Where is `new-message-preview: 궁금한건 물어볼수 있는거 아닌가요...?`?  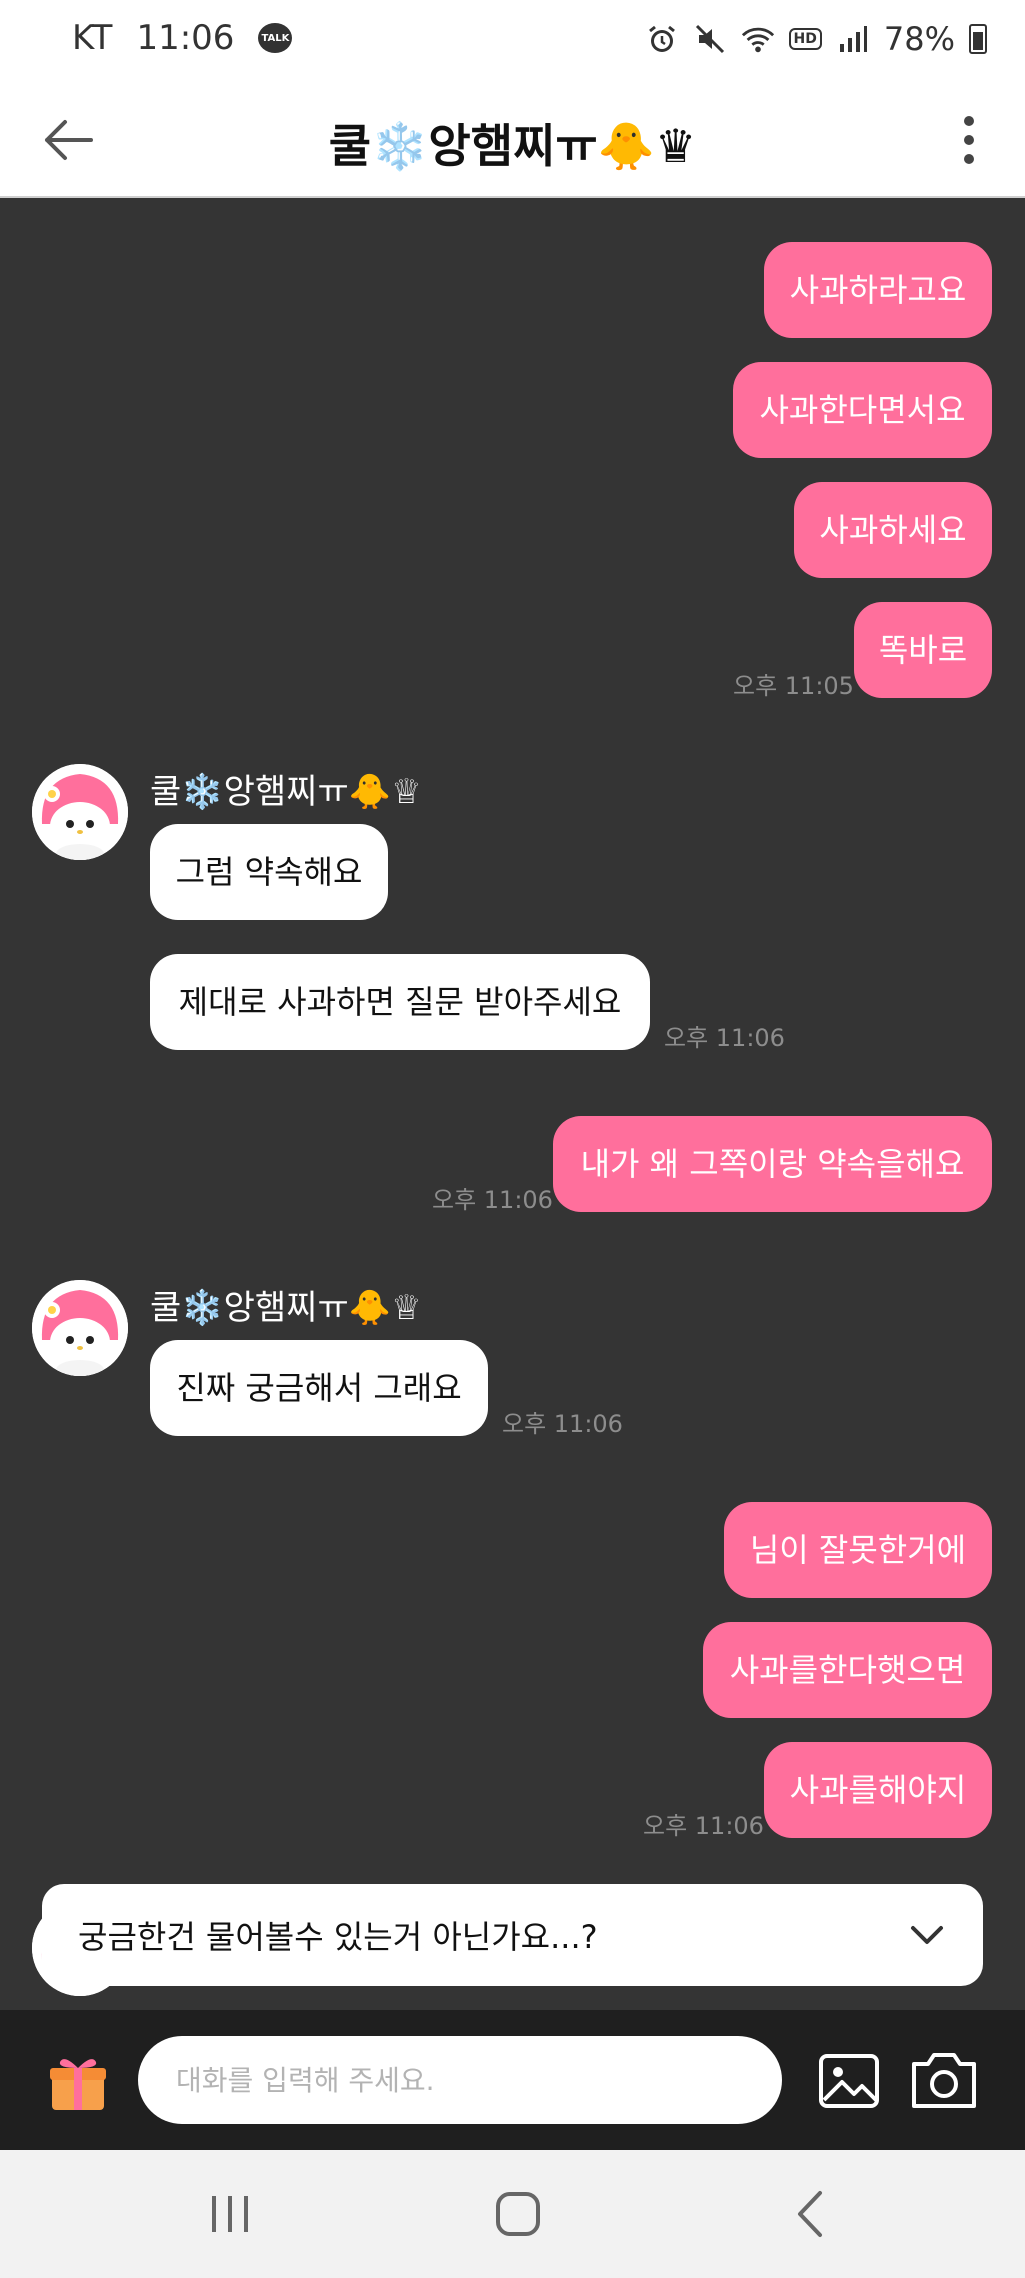 new-message-preview: 궁금한건 물어볼수 있는거 아닌가요...? is located at coordinates (512, 1935).